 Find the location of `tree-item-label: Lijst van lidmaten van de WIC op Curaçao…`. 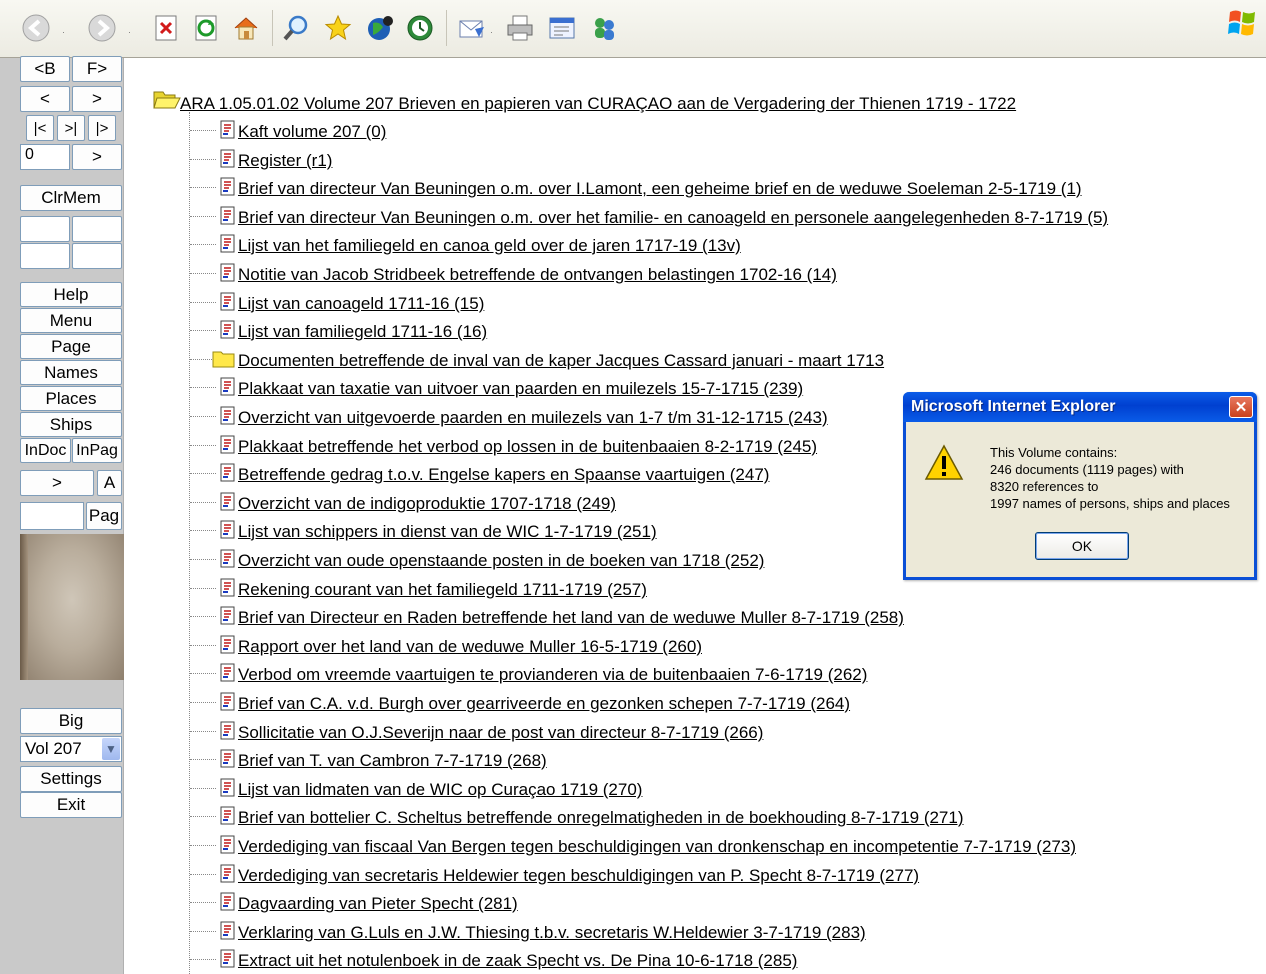

tree-item-label: Lijst van lidmaten van de WIC op Curaçao… is located at coordinates (440, 790).